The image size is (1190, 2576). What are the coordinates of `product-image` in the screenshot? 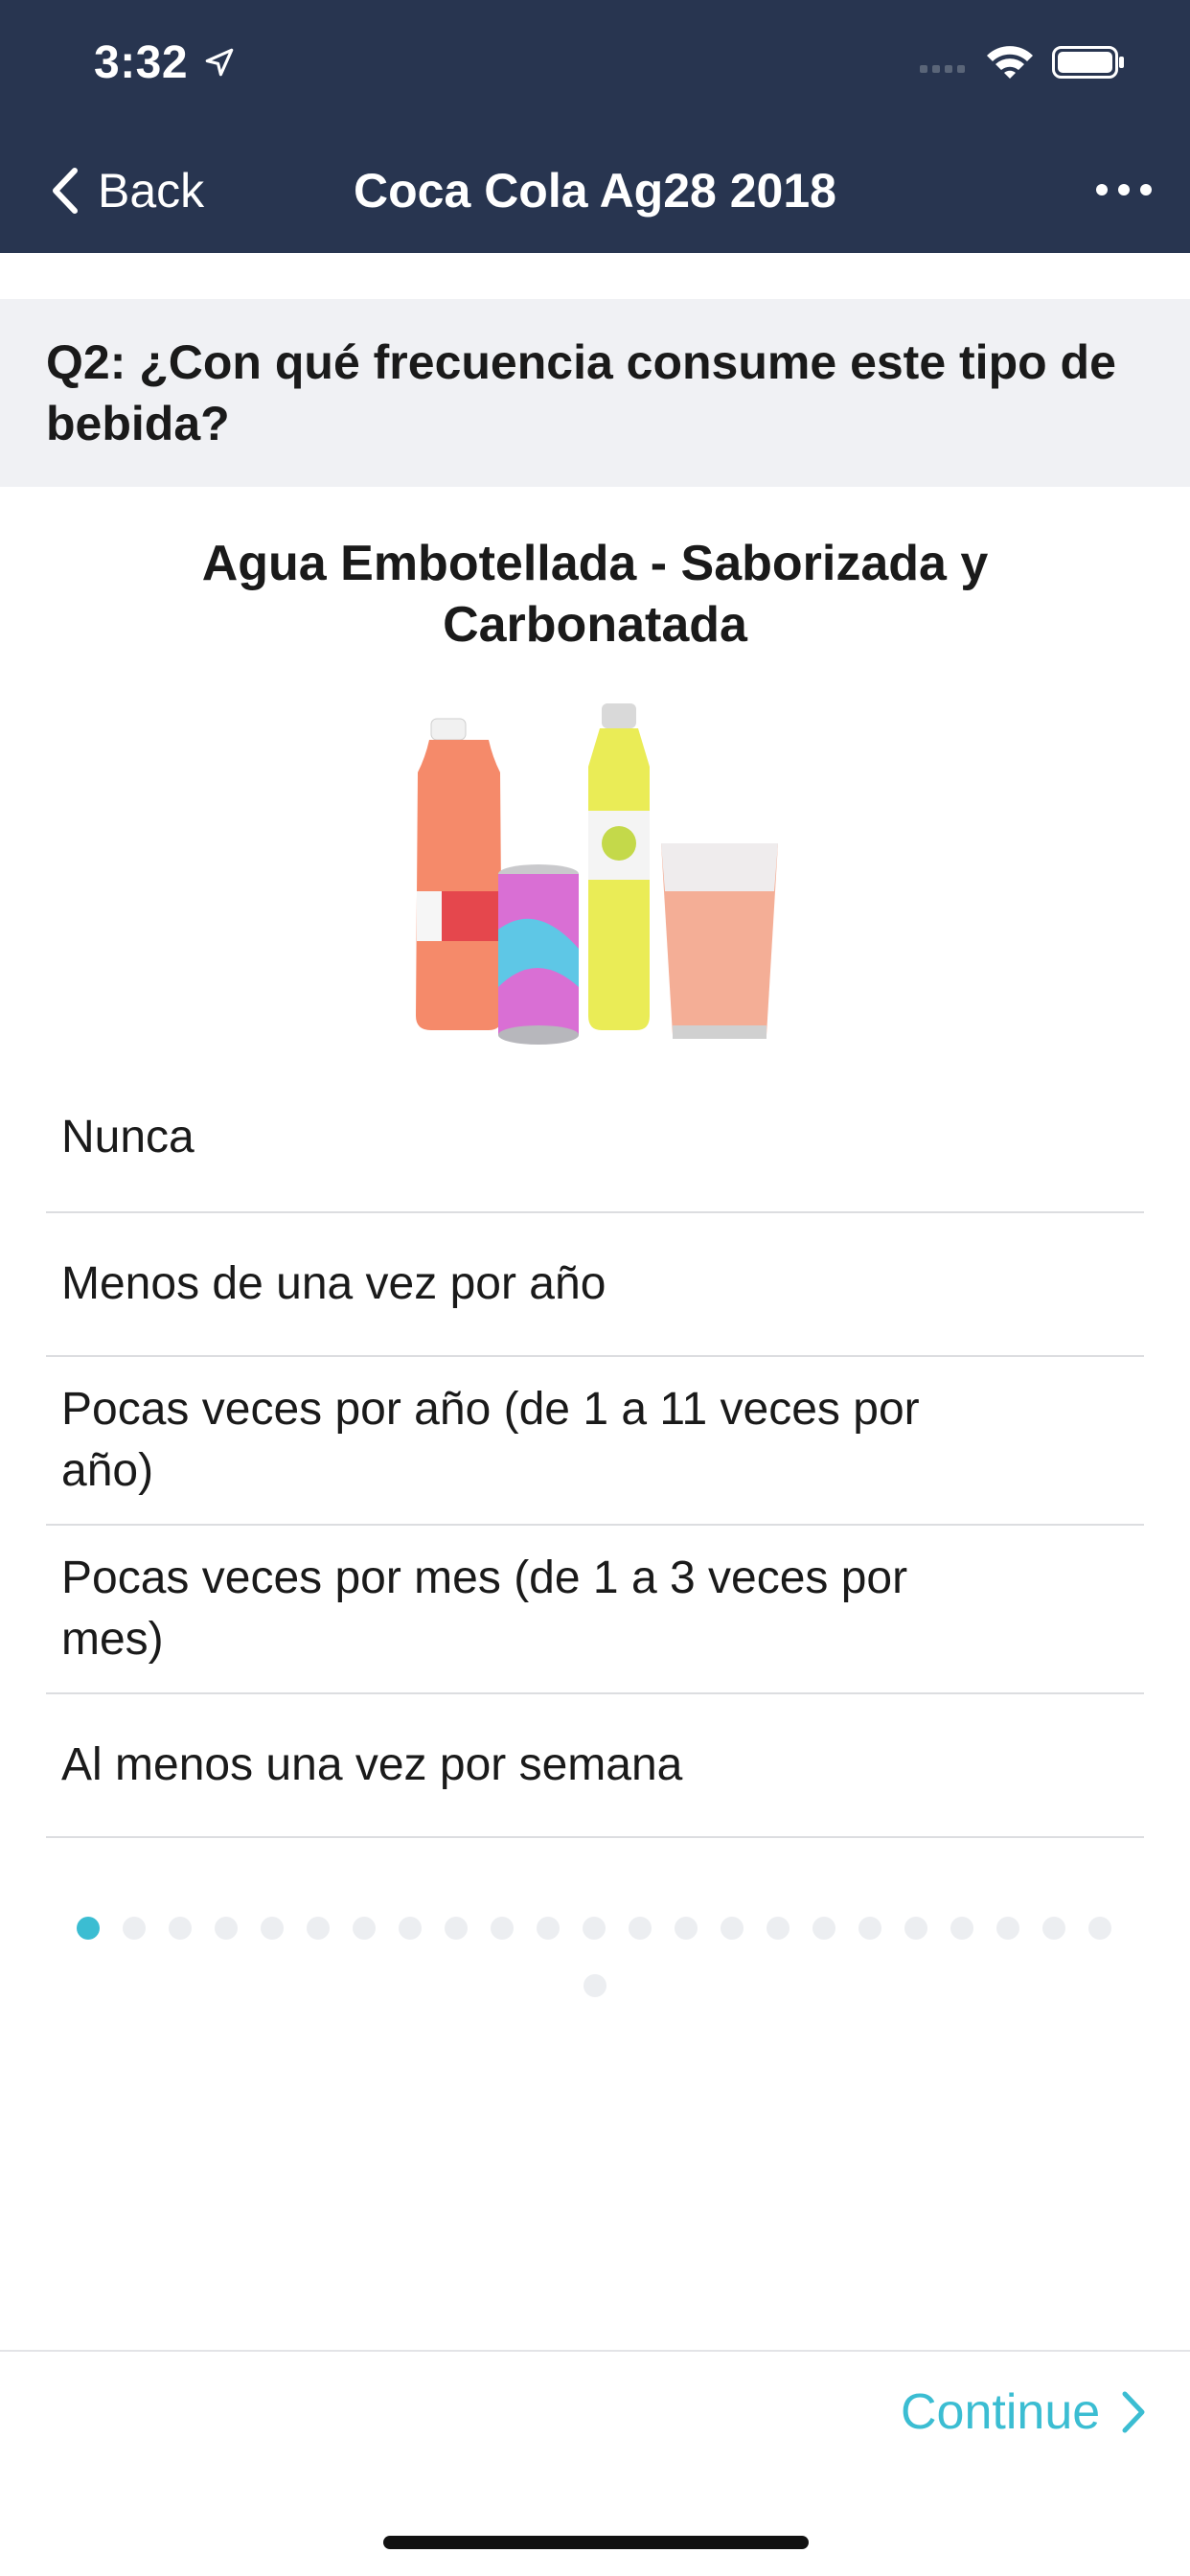 It's located at (597, 874).